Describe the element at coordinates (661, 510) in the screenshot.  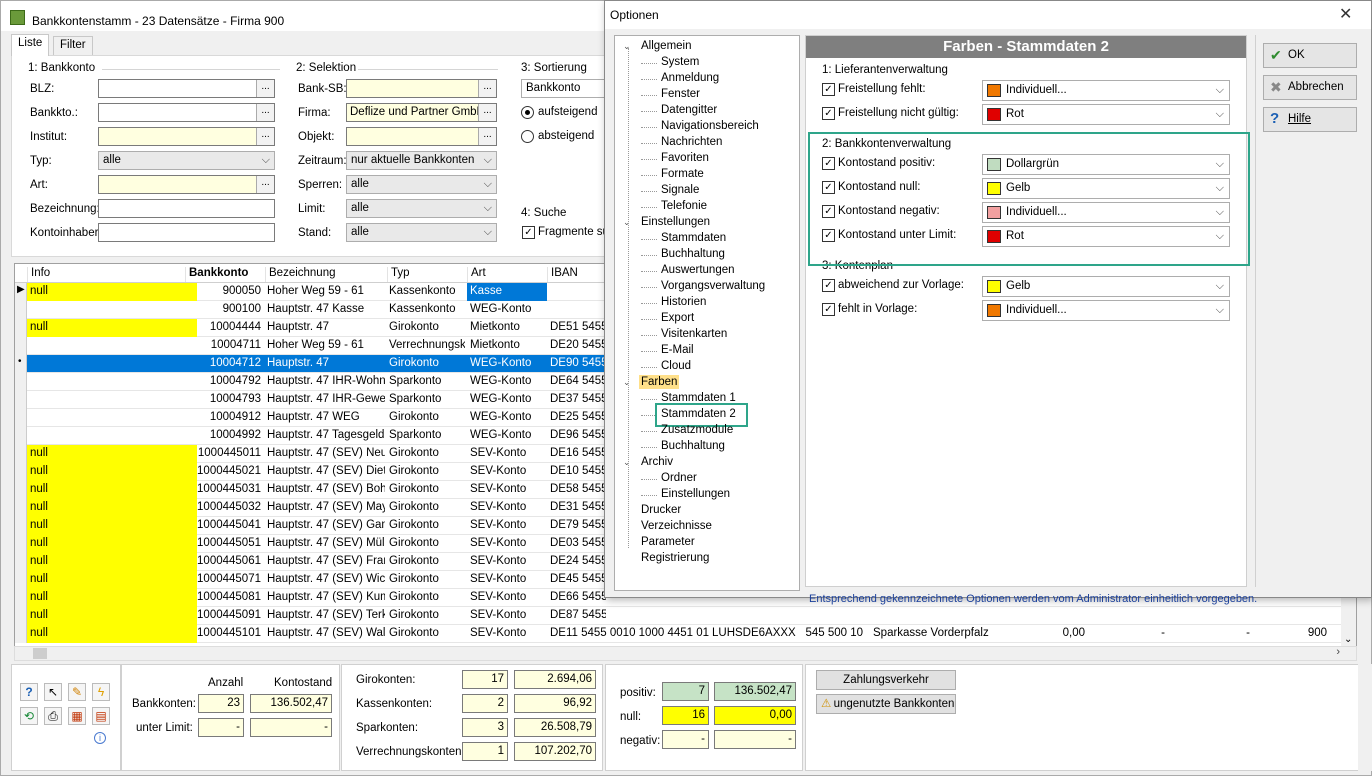
I see `tree-item-root: Drucker` at that location.